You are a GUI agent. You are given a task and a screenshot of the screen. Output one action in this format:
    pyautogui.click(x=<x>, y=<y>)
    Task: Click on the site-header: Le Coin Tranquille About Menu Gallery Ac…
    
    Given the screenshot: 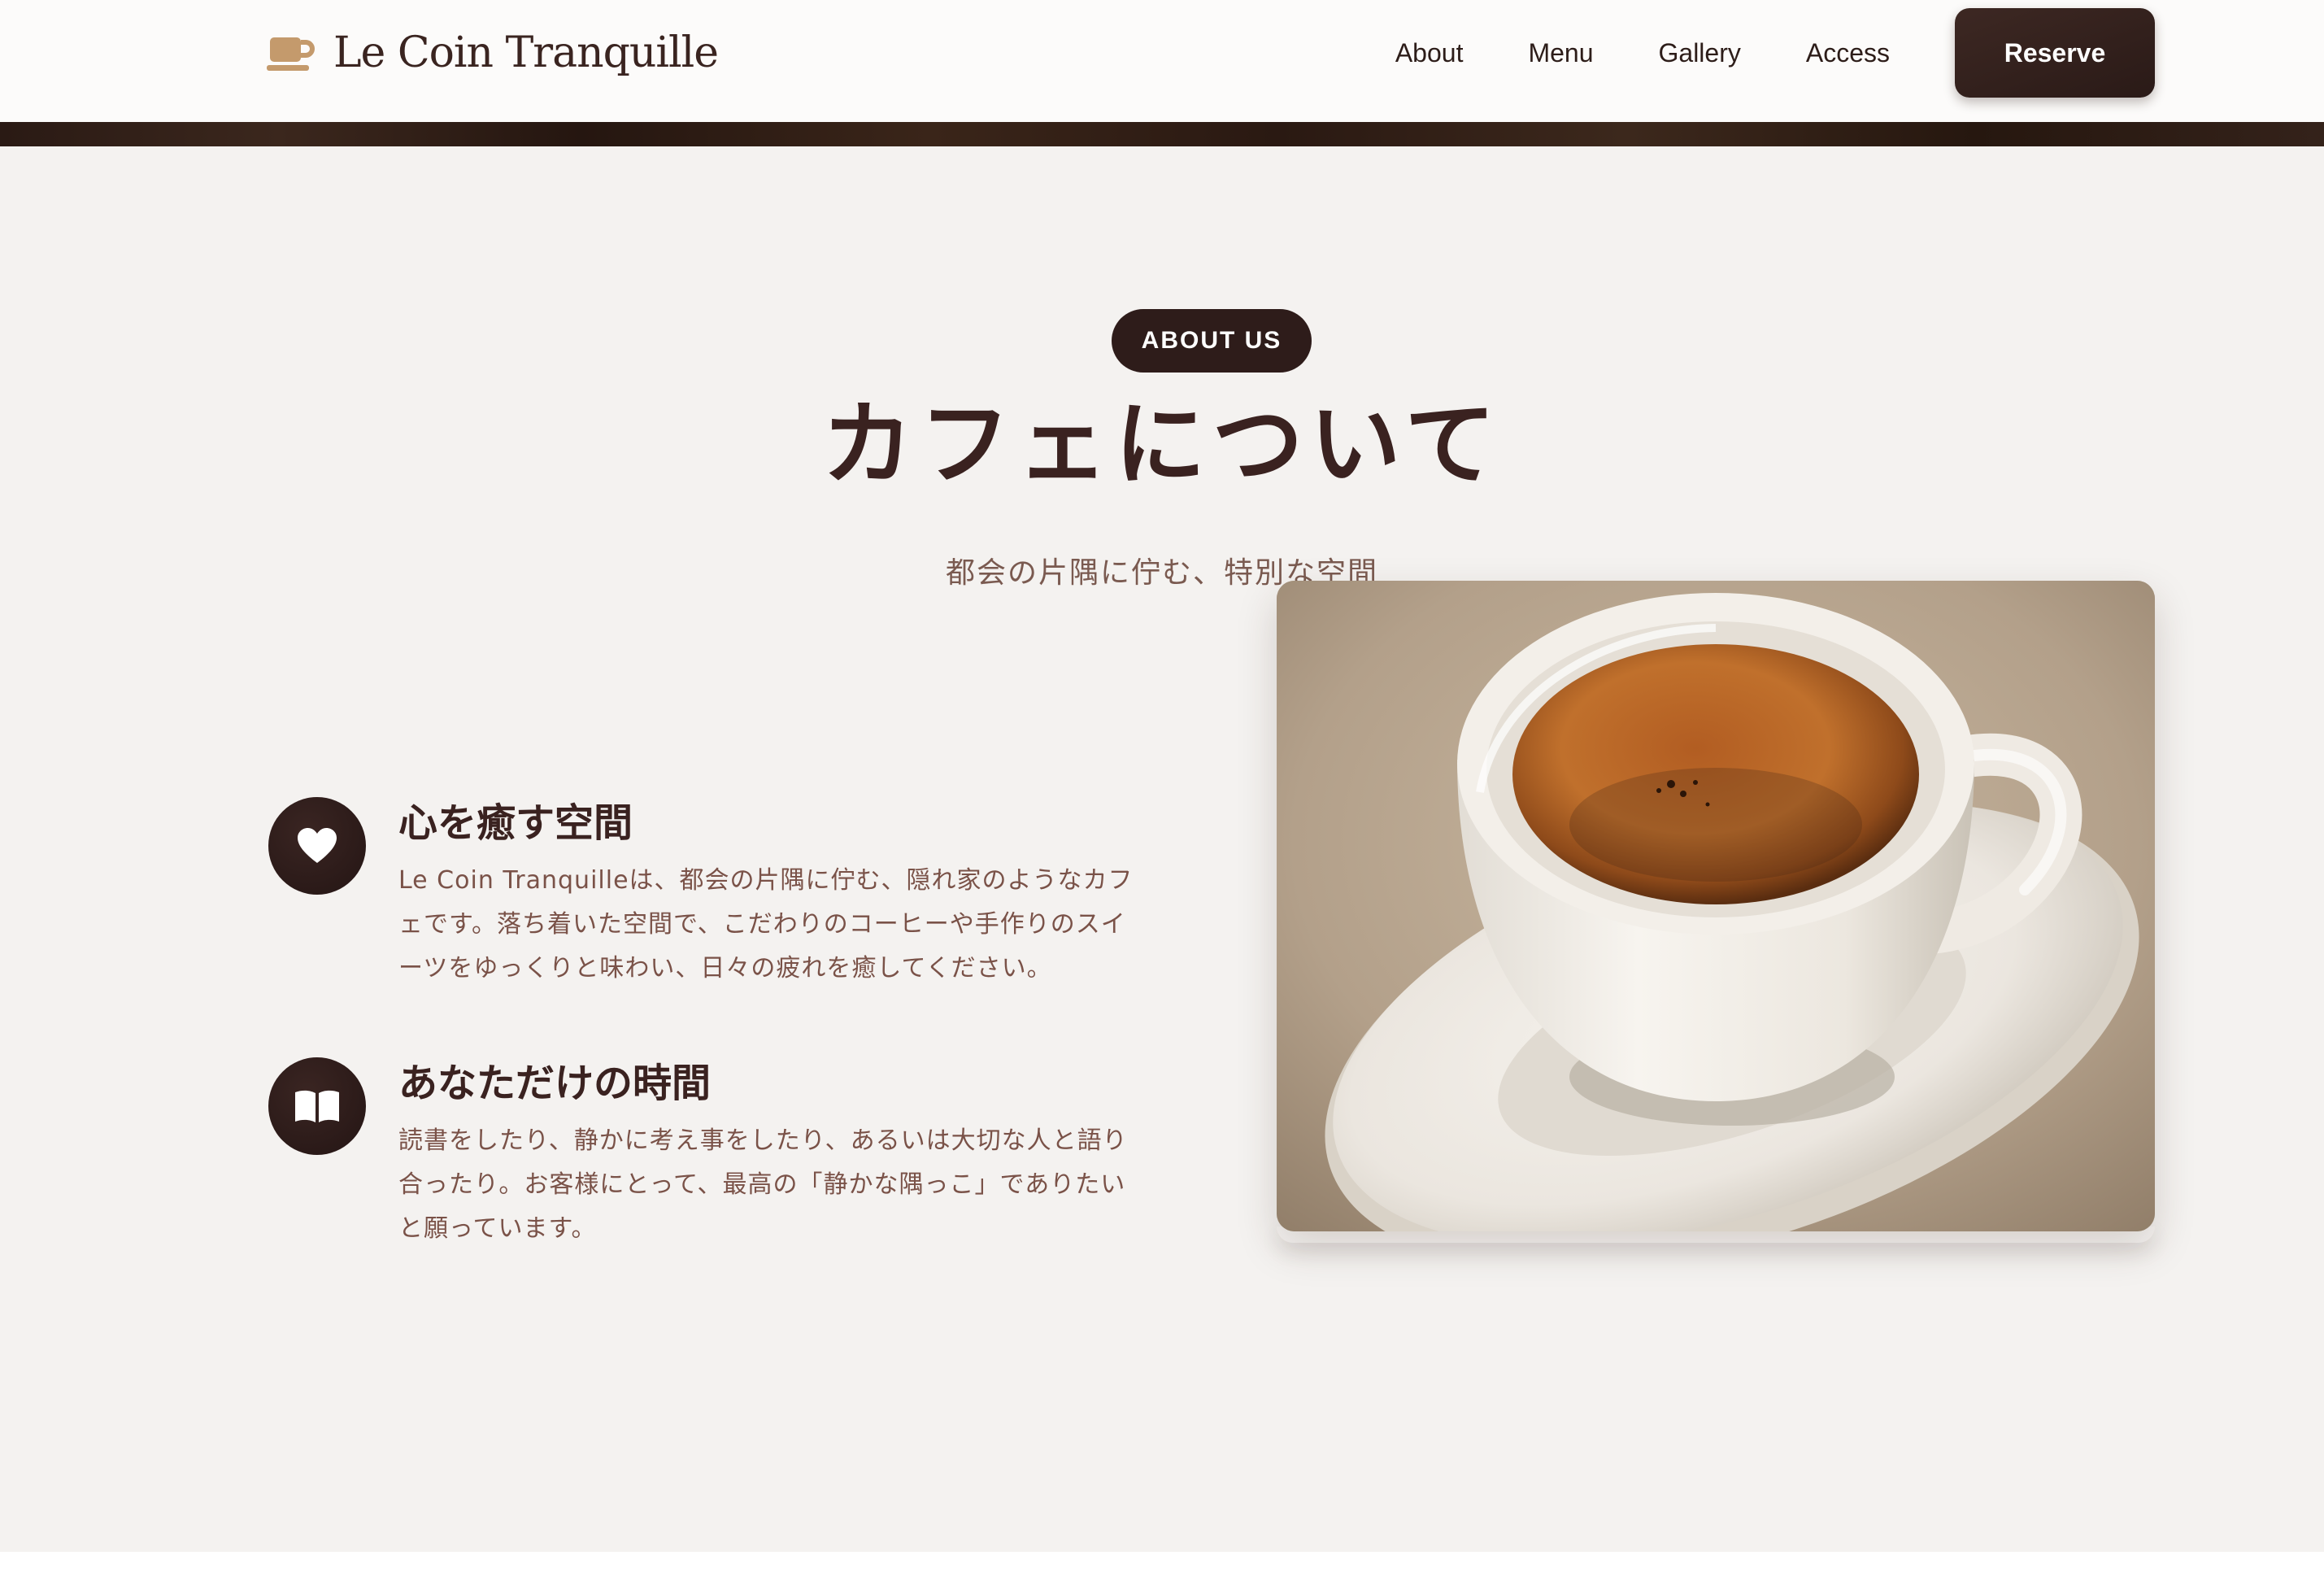 What is the action you would take?
    pyautogui.click(x=1162, y=61)
    